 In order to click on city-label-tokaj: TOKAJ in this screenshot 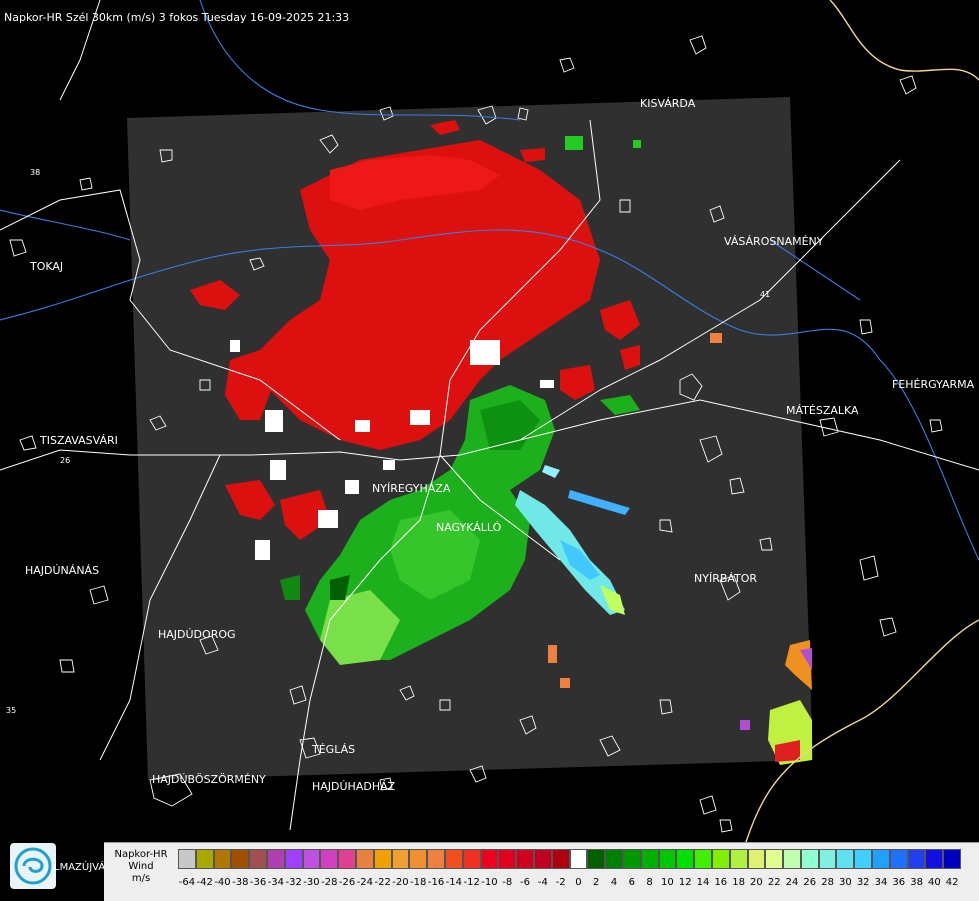, I will do `click(47, 266)`.